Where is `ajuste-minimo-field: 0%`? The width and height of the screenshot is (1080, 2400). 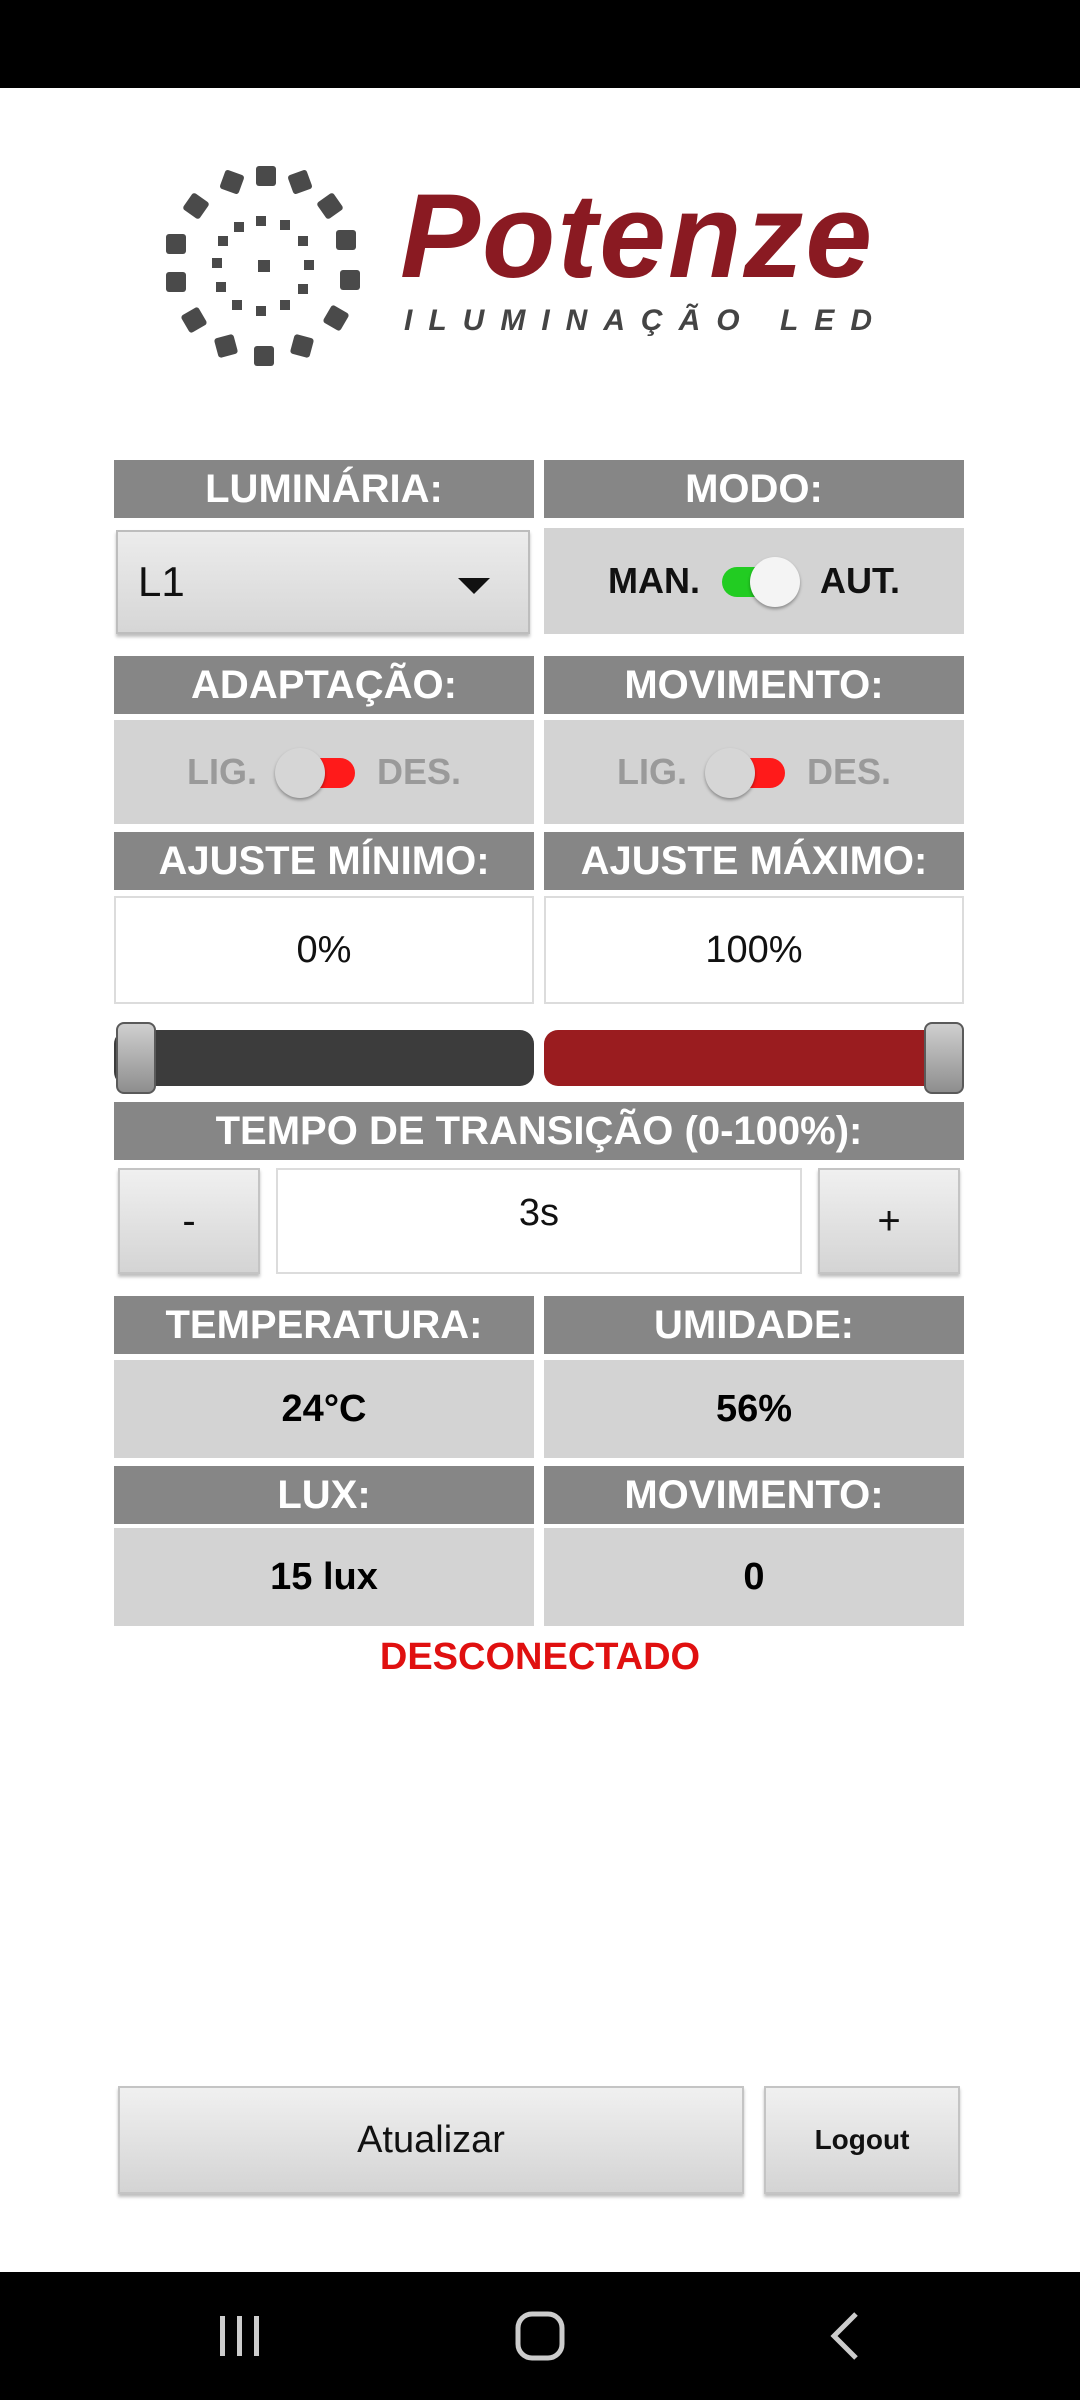
ajuste-minimo-field: 0% is located at coordinates (324, 950).